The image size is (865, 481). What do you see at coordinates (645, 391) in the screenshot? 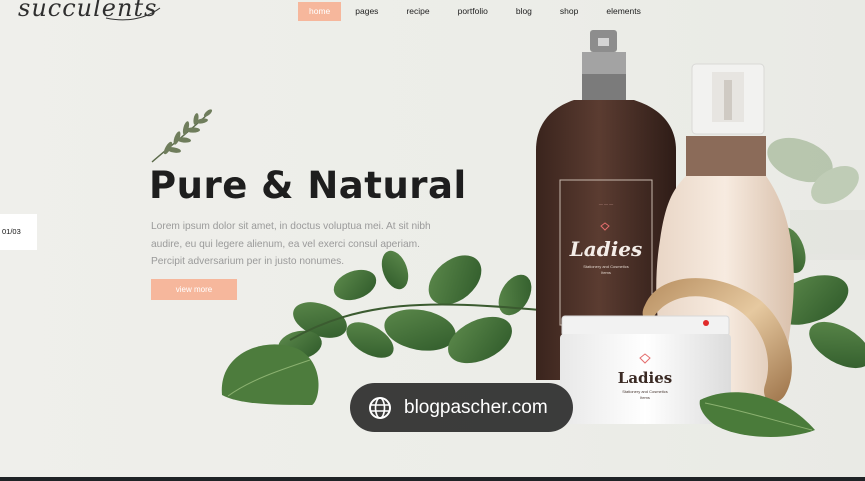
I see `jar-tagline: Stationery and Cosmetics` at bounding box center [645, 391].